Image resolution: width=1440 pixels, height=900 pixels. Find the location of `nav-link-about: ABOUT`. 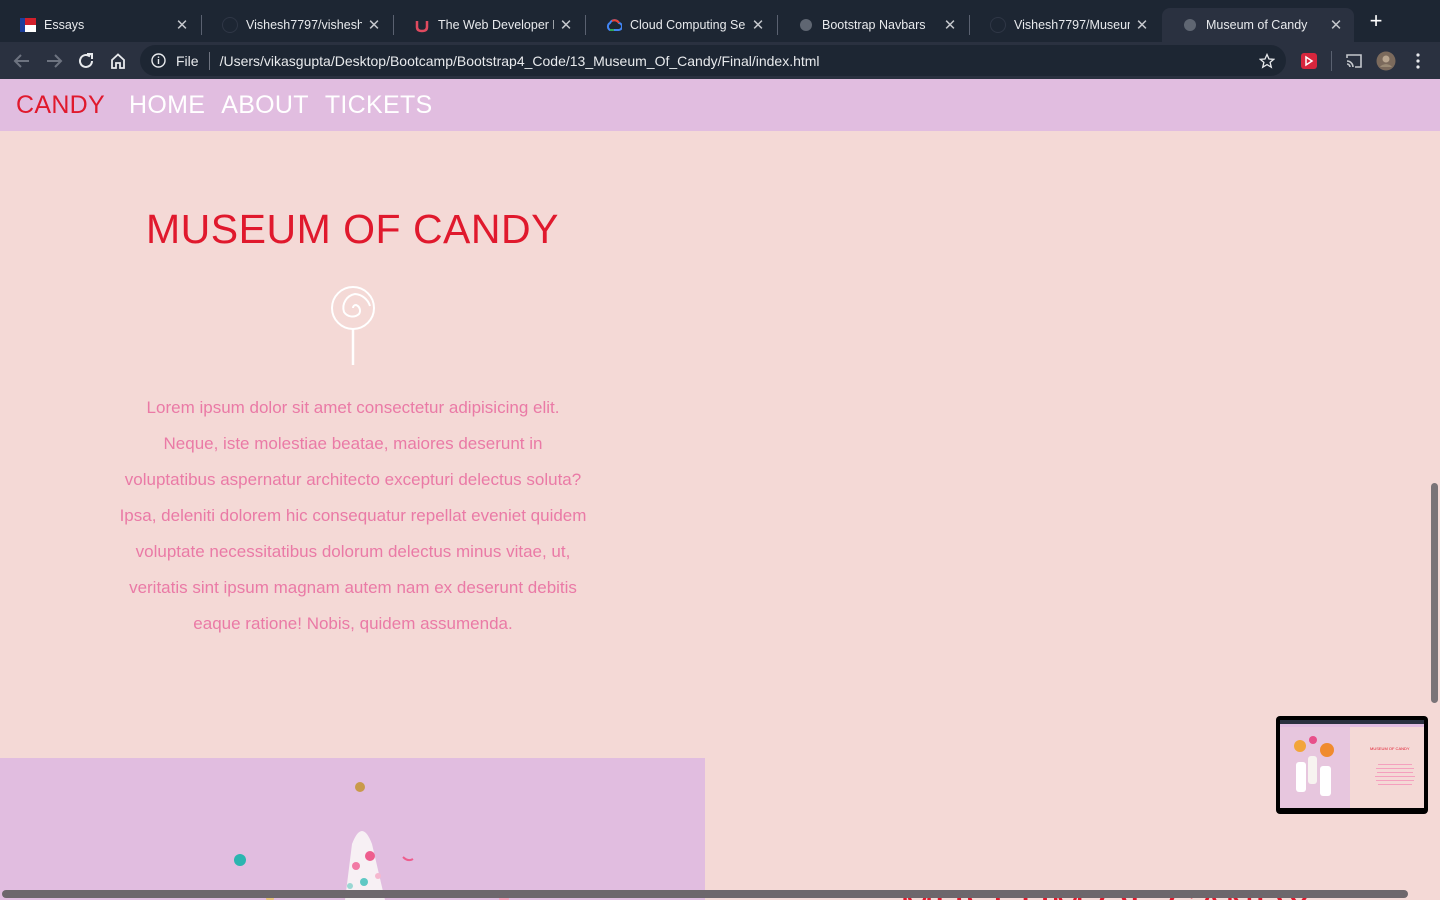

nav-link-about: ABOUT is located at coordinates (265, 105).